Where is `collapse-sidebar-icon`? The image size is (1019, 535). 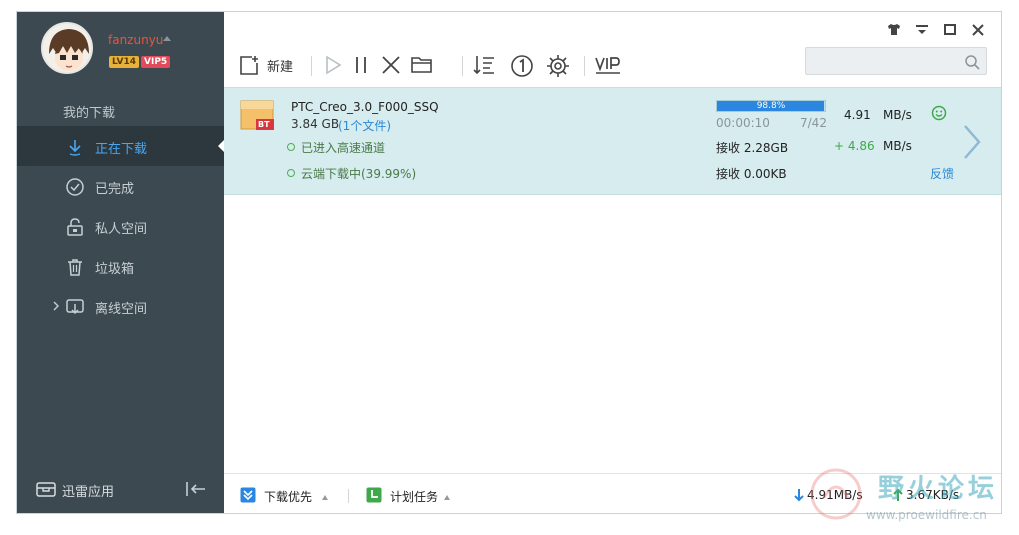 collapse-sidebar-icon is located at coordinates (196, 489).